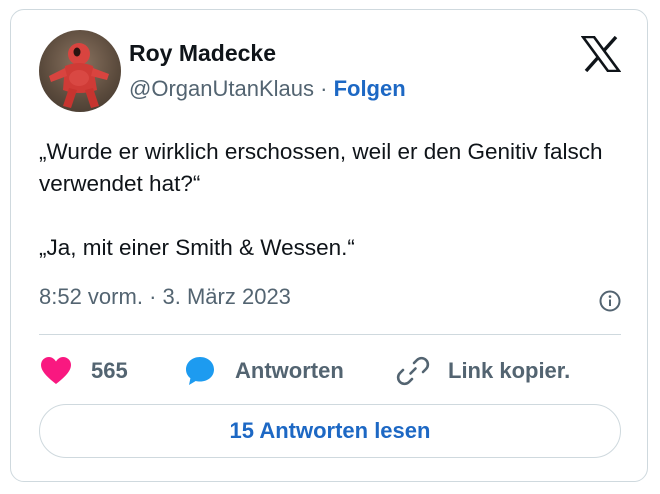  I want to click on like-button: 565, so click(83, 371).